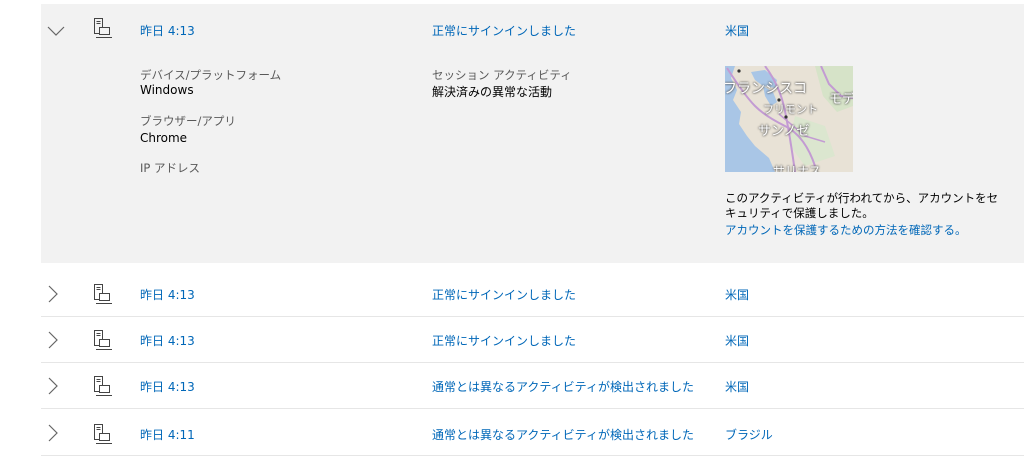 This screenshot has width=1024, height=464. What do you see at coordinates (167, 90) in the screenshot?
I see `device-platform-value: Windows` at bounding box center [167, 90].